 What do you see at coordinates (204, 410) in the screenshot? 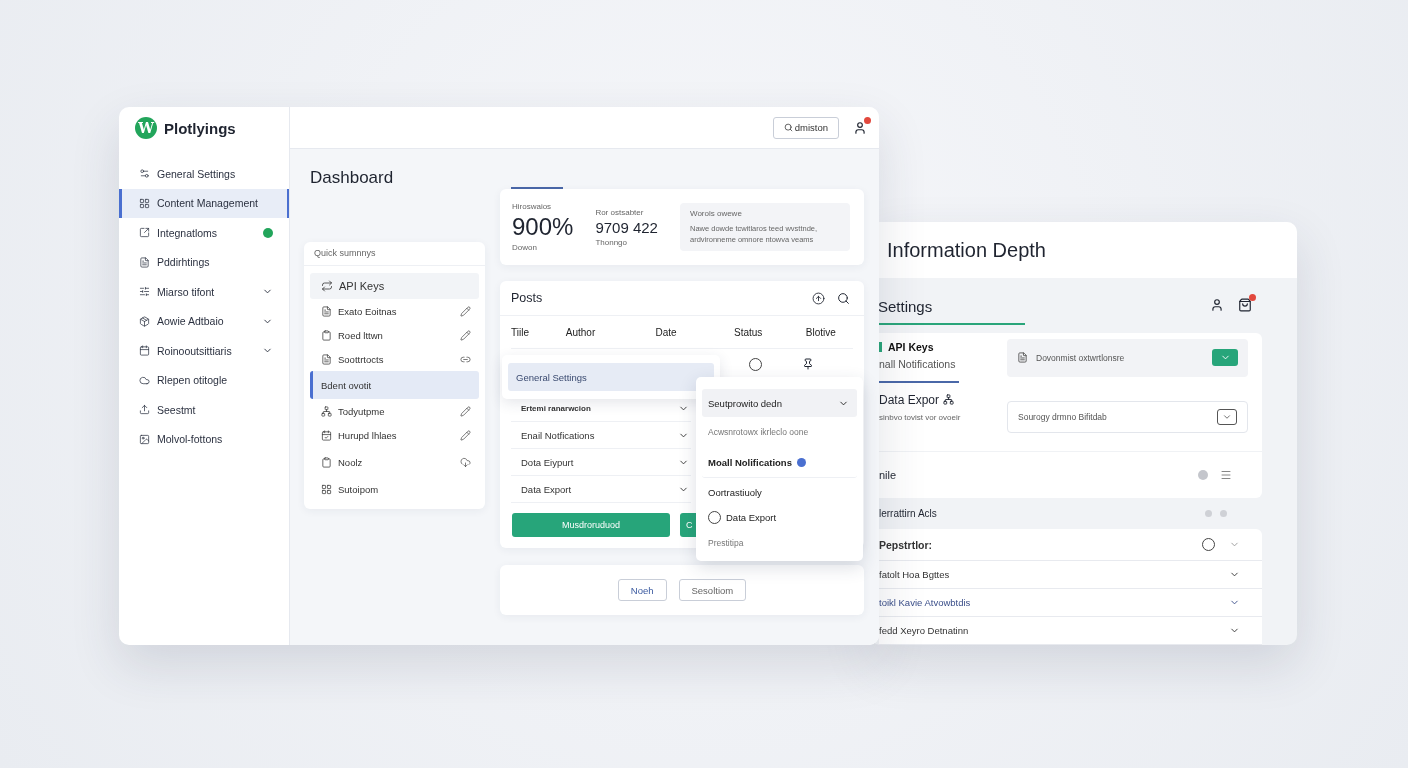
I see `sidebar-item: Seestmt` at bounding box center [204, 410].